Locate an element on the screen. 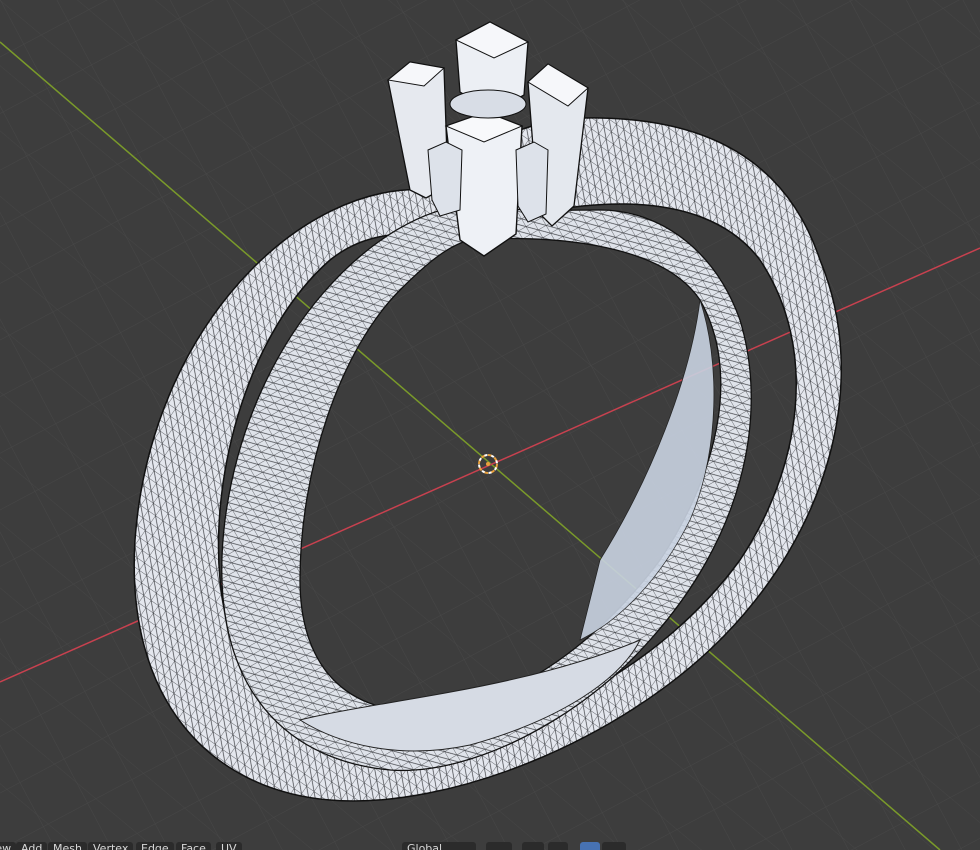  proportional-editing-icon is located at coordinates (558, 846).